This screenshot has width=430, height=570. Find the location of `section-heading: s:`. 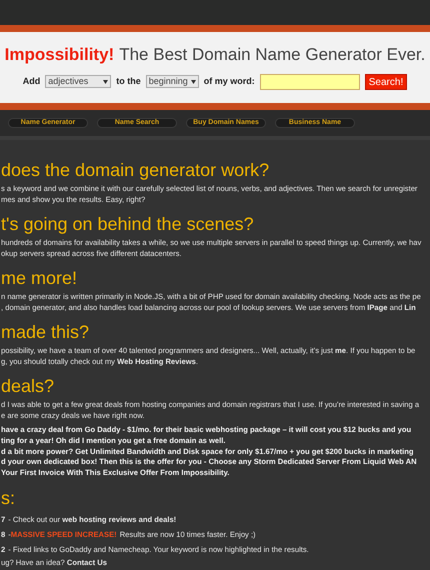

section-heading: s: is located at coordinates (8, 497).